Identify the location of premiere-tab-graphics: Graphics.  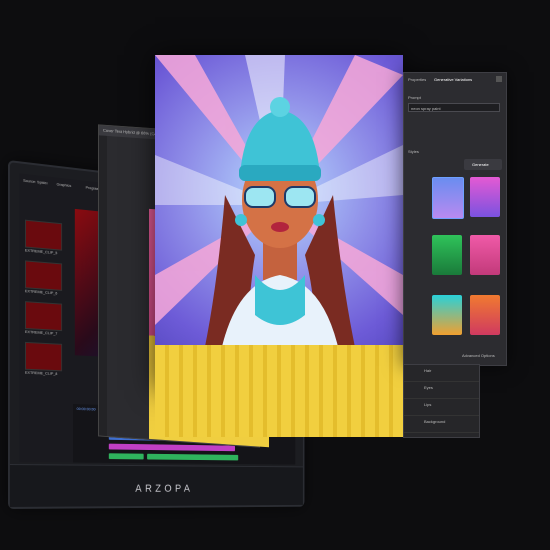
(64, 184).